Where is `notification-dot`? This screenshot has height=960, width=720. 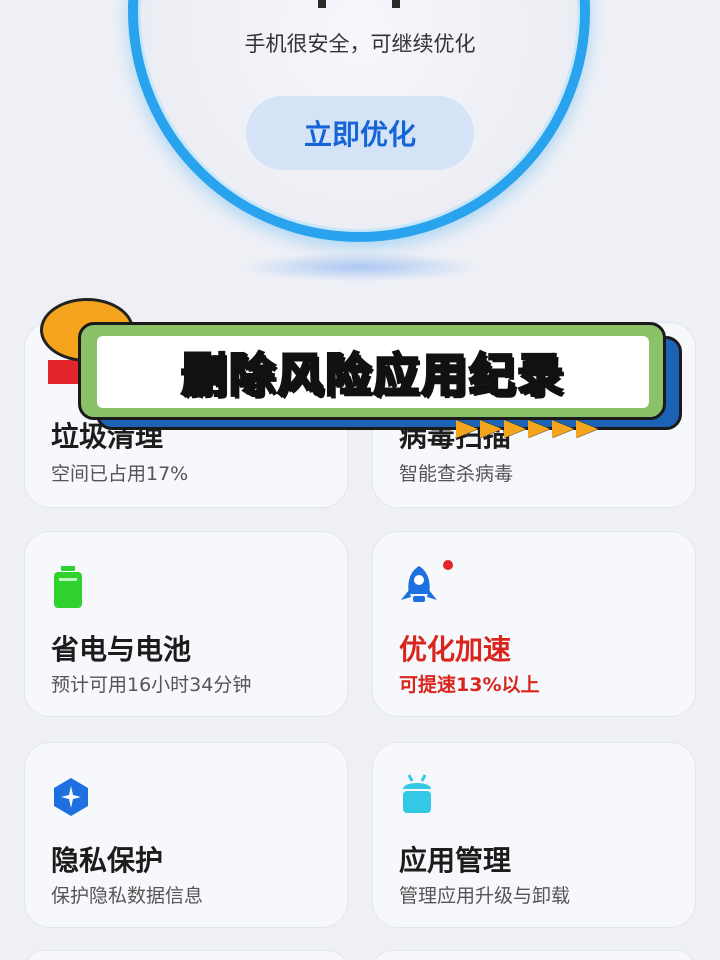
notification-dot is located at coordinates (448, 565).